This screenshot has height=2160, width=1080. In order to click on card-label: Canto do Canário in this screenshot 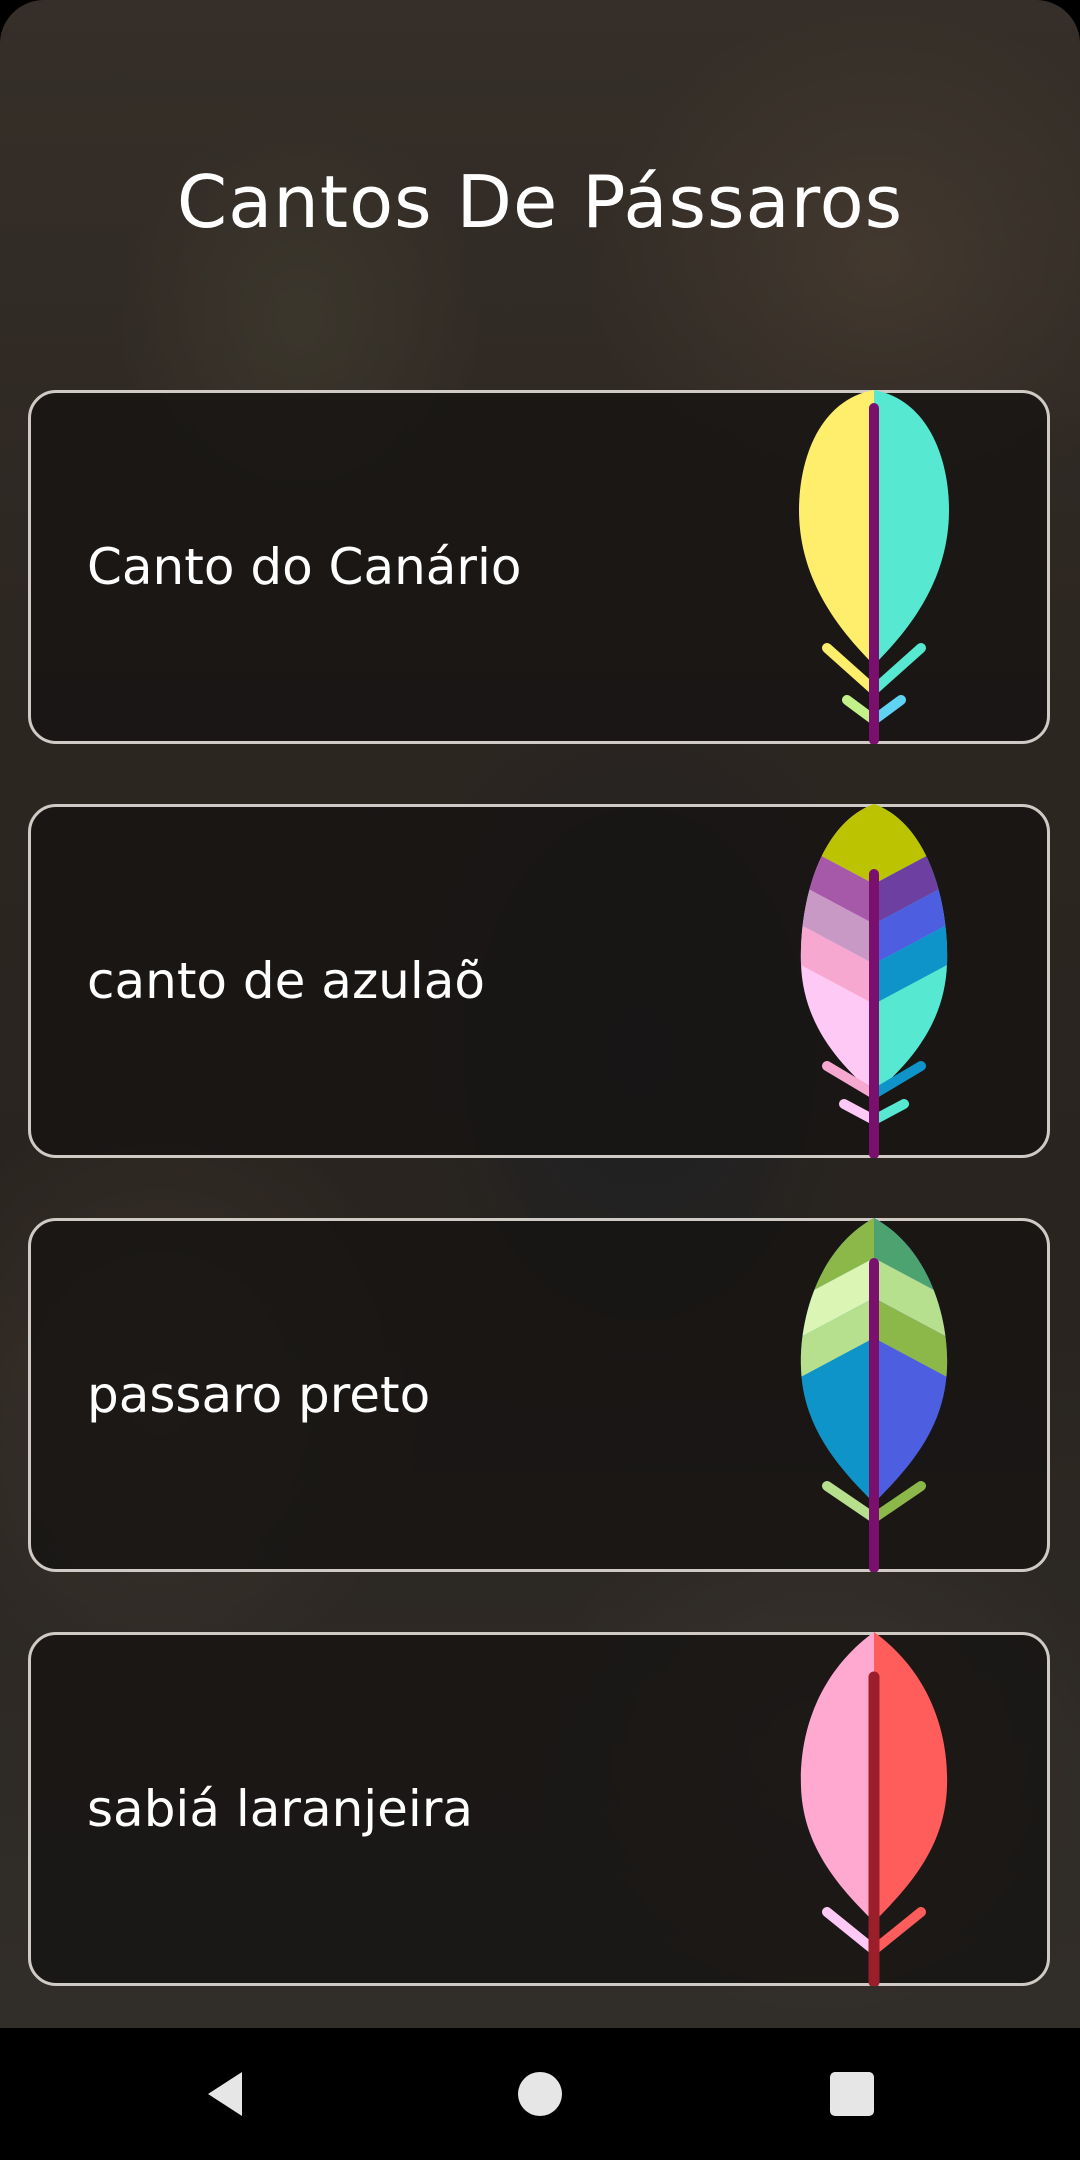, I will do `click(304, 567)`.